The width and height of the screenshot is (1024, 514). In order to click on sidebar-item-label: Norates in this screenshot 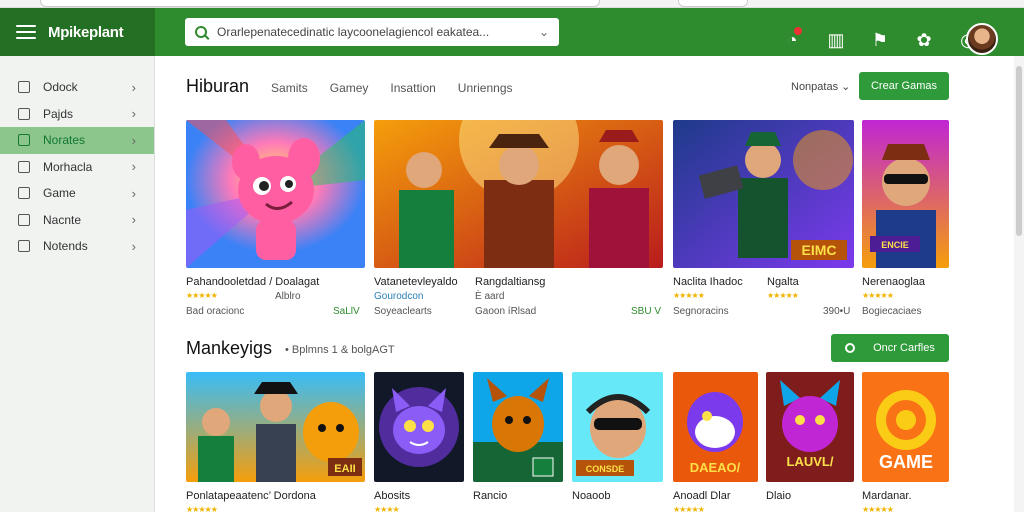, I will do `click(64, 140)`.